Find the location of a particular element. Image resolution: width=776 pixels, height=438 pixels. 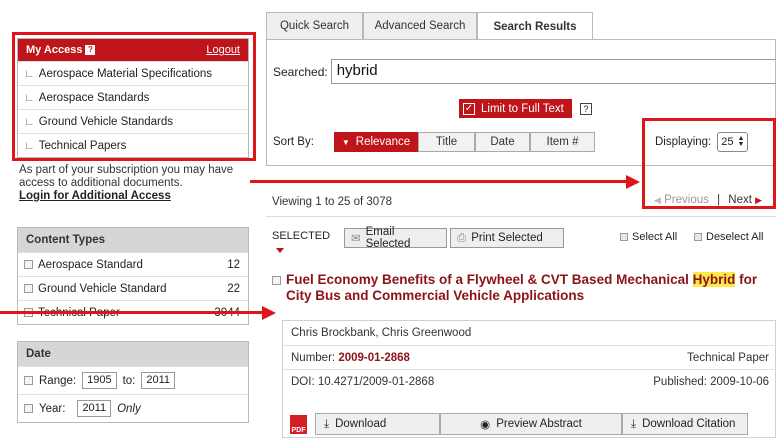

number-wrap: Number: 2009-01-2868 is located at coordinates (350, 358).